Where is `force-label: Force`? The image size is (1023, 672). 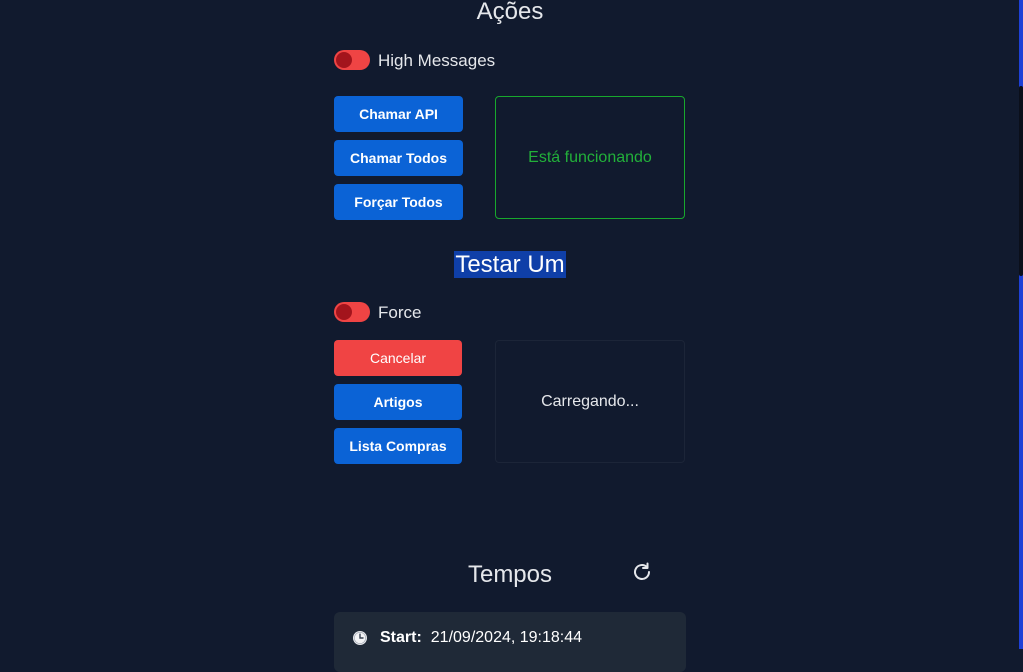
force-label: Force is located at coordinates (400, 312).